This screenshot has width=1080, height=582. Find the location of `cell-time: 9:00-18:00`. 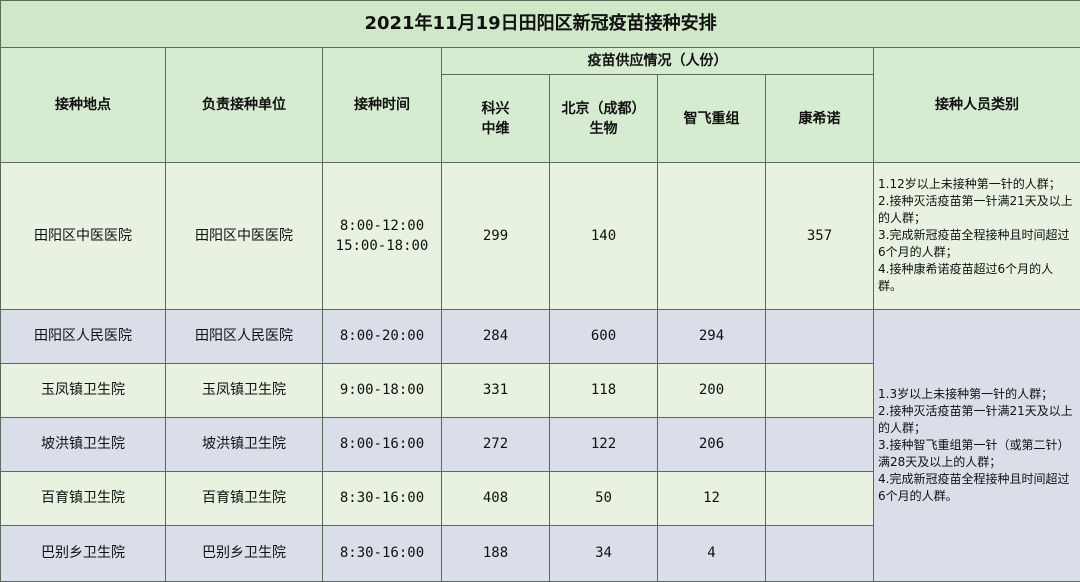

cell-time: 9:00-18:00 is located at coordinates (382, 390).